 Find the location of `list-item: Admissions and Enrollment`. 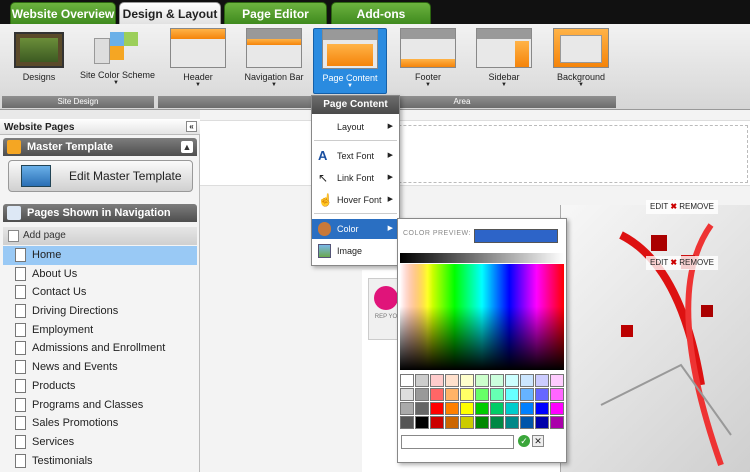

list-item: Admissions and Enrollment is located at coordinates (100, 348).